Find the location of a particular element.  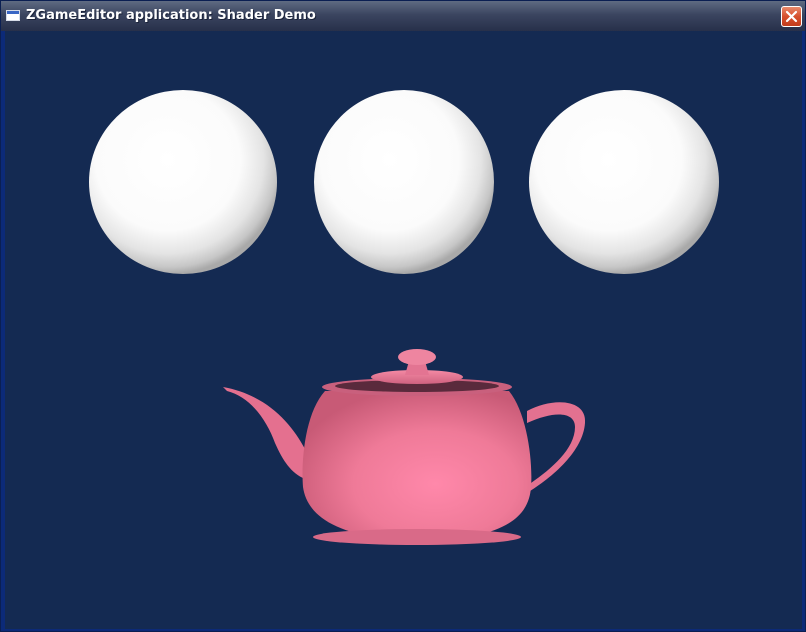

teapot is located at coordinates (404, 447).